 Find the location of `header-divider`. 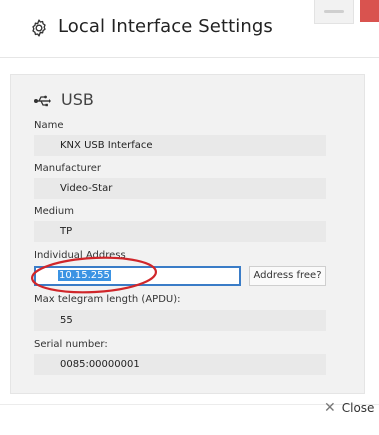

header-divider is located at coordinates (189, 57).